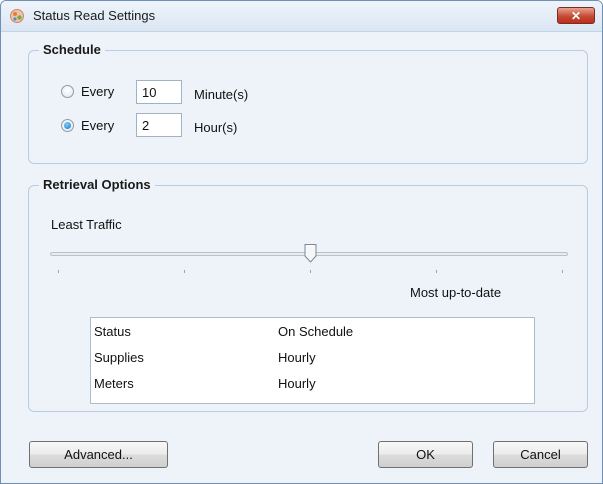 This screenshot has height=484, width=603. What do you see at coordinates (310, 253) in the screenshot?
I see `traffic-slider-thumb` at bounding box center [310, 253].